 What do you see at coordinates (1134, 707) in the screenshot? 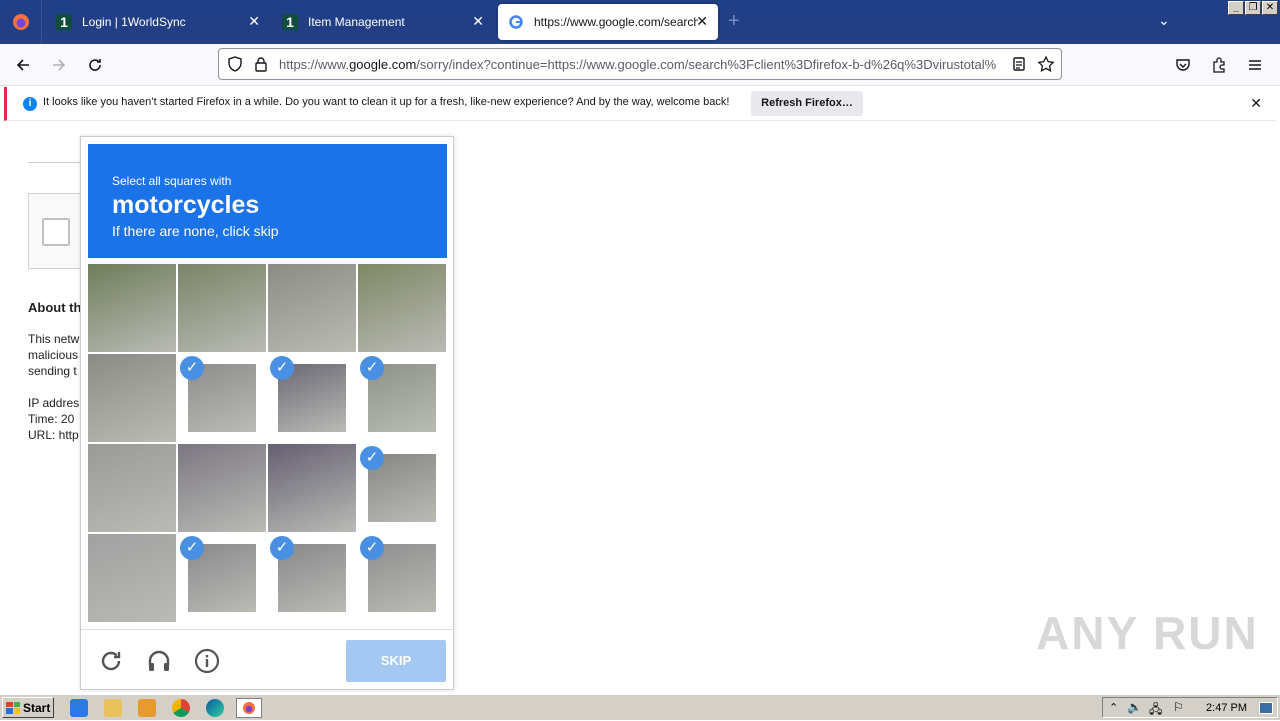
I see `speaker-icon: 🔈` at bounding box center [1134, 707].